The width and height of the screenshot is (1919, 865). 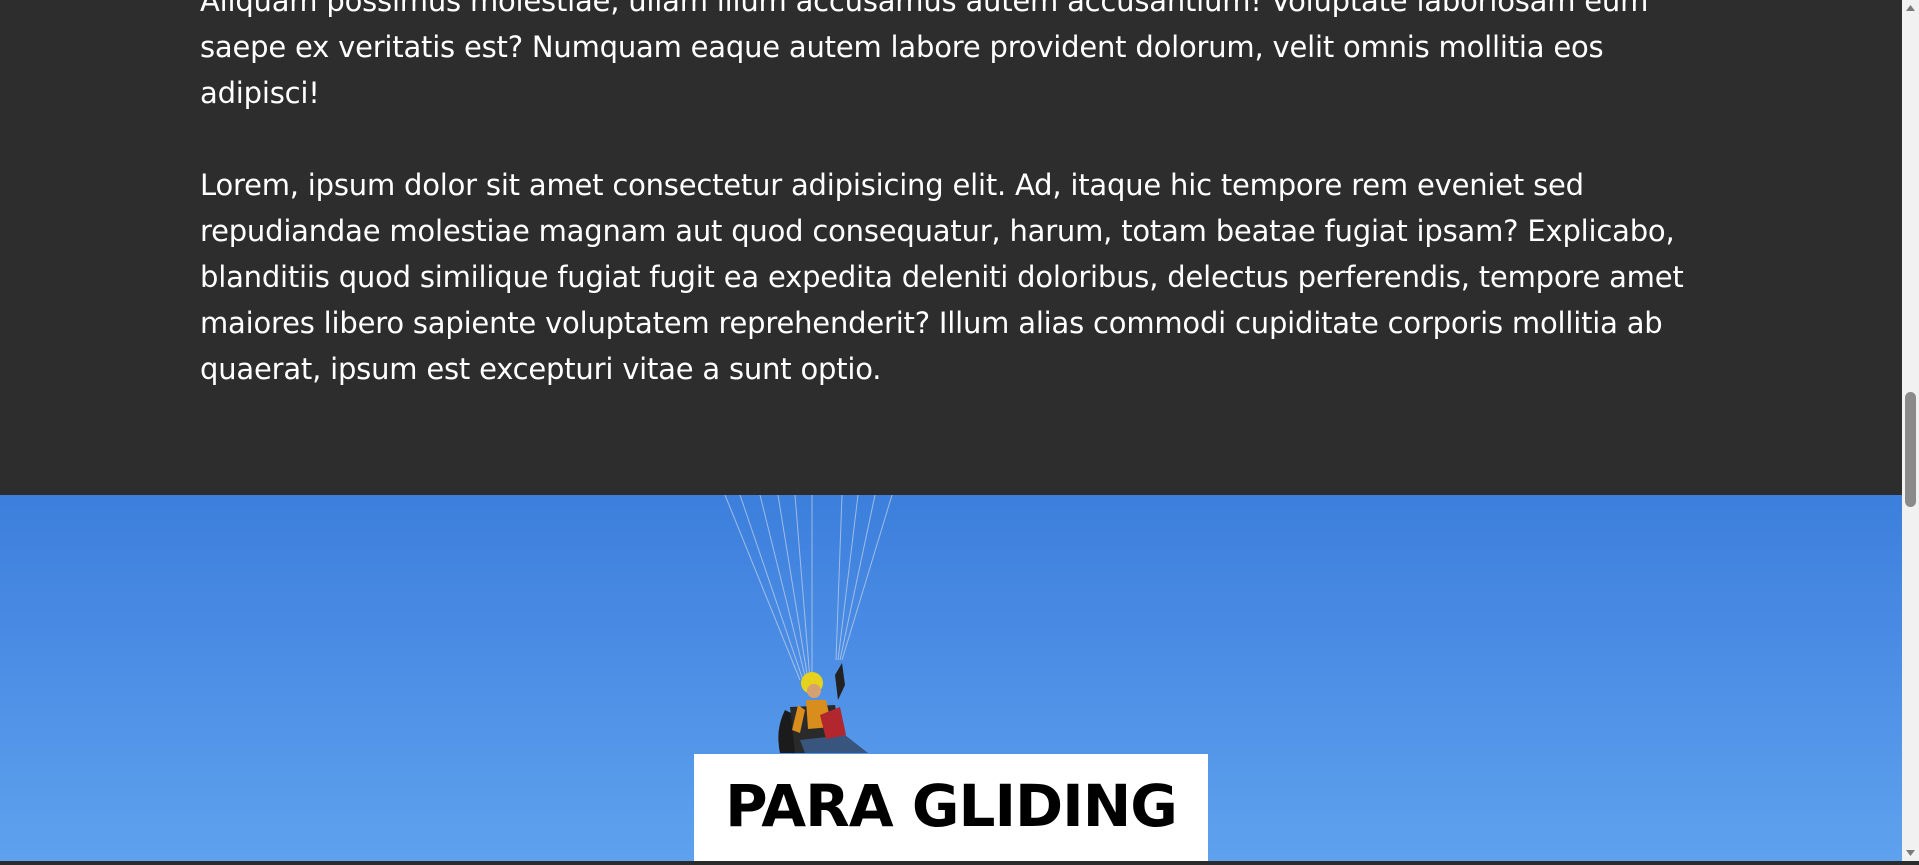 What do you see at coordinates (823, 708) in the screenshot?
I see `paraglider-pilot` at bounding box center [823, 708].